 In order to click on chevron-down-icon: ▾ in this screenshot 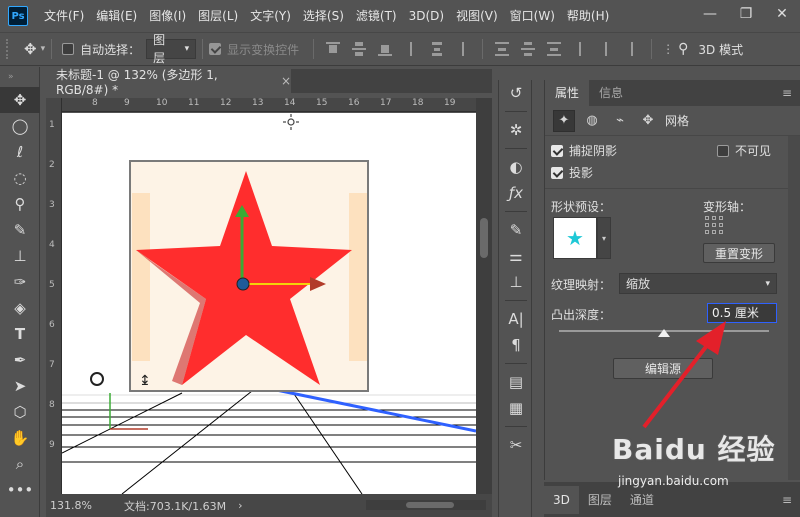, I will do `click(187, 49)`.